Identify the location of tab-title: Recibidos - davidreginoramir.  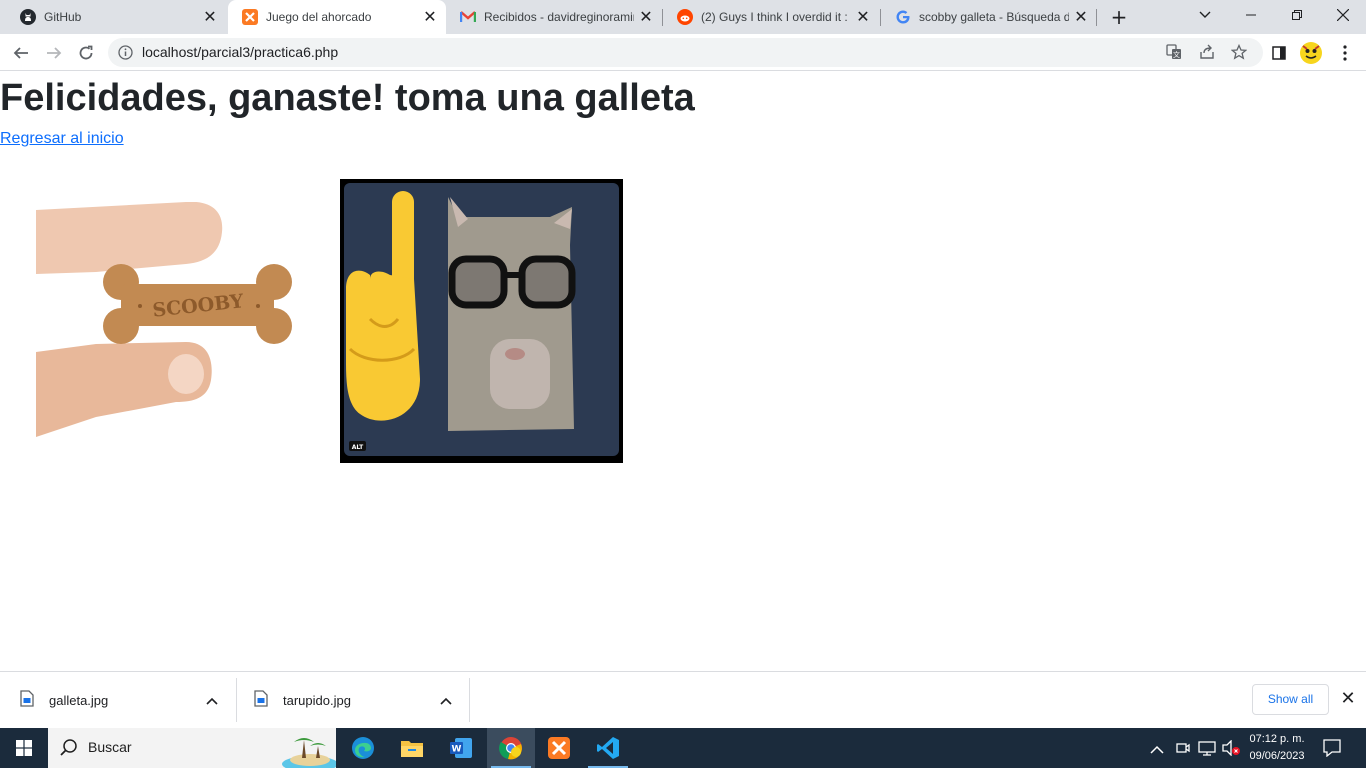
(559, 17).